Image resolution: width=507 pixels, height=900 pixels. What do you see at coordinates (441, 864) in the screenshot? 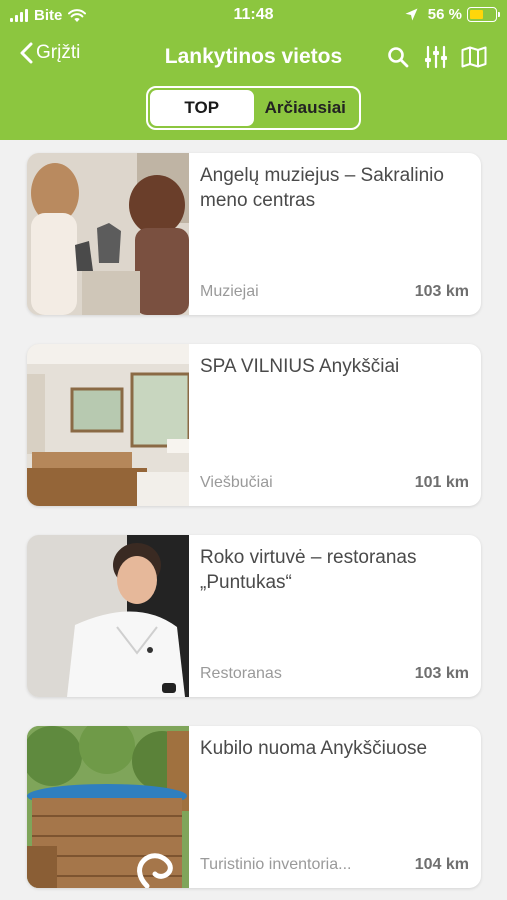
I see `place-distance: 104 km` at bounding box center [441, 864].